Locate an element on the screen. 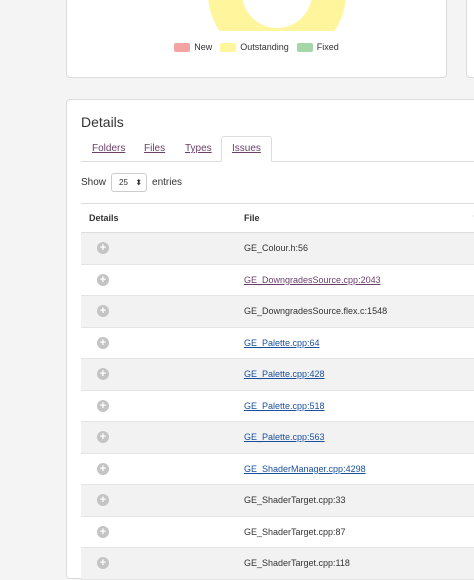 Image resolution: width=474 pixels, height=580 pixels. legend-label: Fixed is located at coordinates (327, 47).